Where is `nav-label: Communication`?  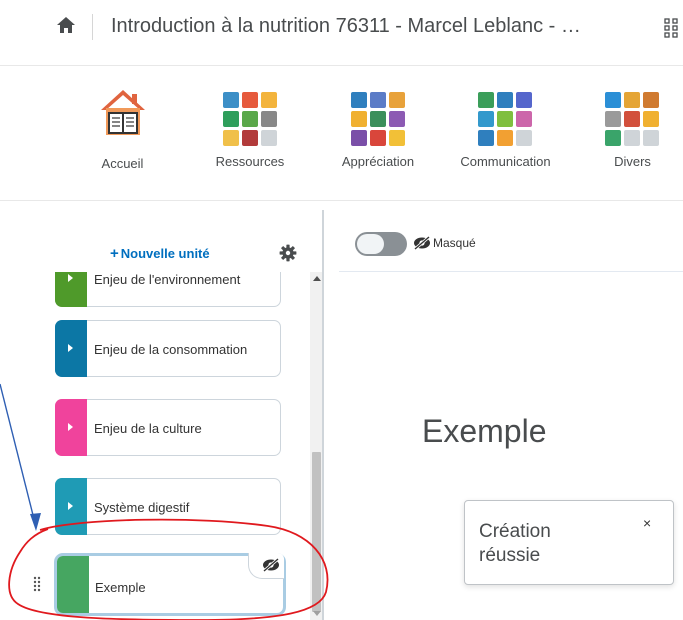
nav-label: Communication is located at coordinates (505, 161).